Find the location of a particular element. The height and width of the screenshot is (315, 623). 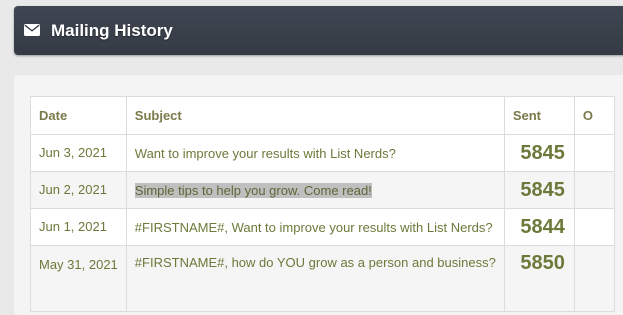

date-cell: May 31, 2021 is located at coordinates (78, 278).